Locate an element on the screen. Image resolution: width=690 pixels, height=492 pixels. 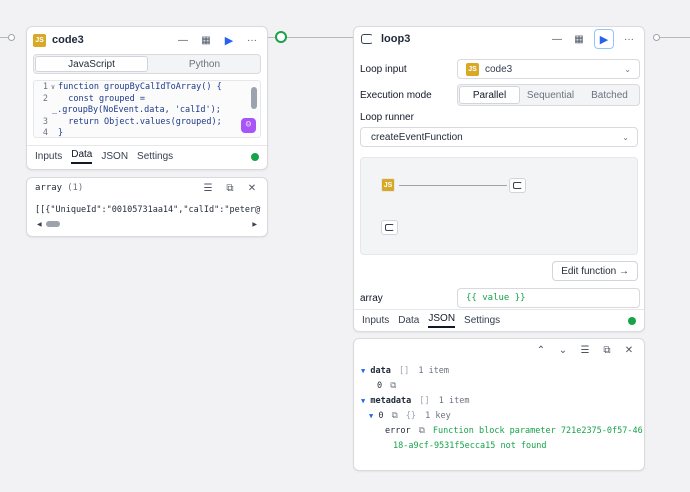
tree-row-data-item: 0 ⧉ is located at coordinates (502, 386).